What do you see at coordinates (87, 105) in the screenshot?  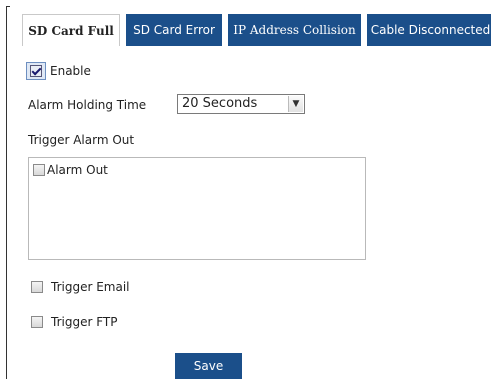 I see `alarm-holding-time-label: Alarm Holding Time` at bounding box center [87, 105].